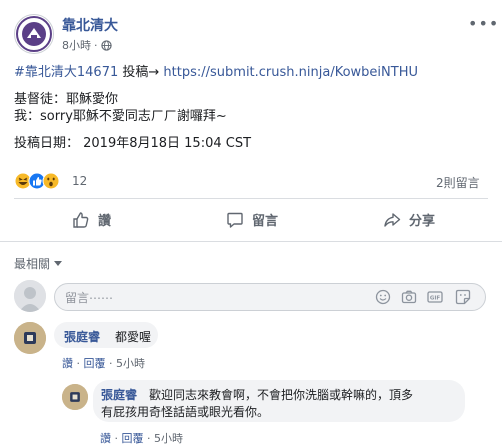 The height and width of the screenshot is (448, 502). I want to click on page-name: 靠北清大, so click(90, 25).